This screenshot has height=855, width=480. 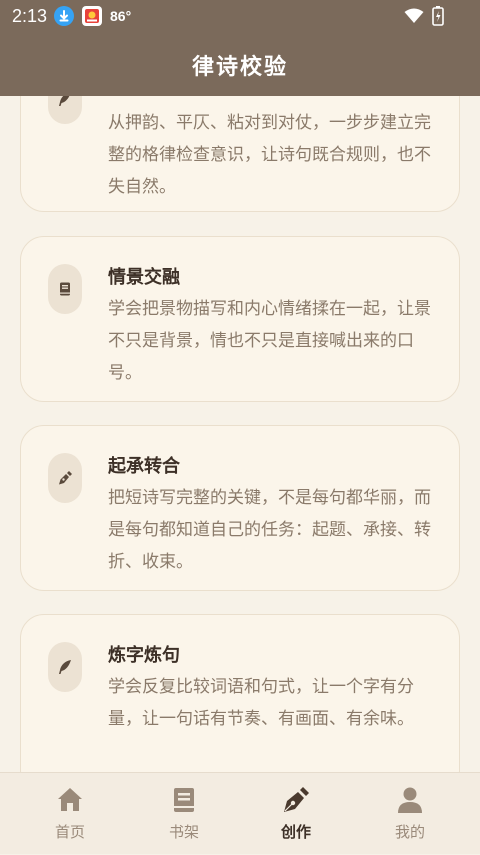 I want to click on nav-label: 首页, so click(x=69, y=832).